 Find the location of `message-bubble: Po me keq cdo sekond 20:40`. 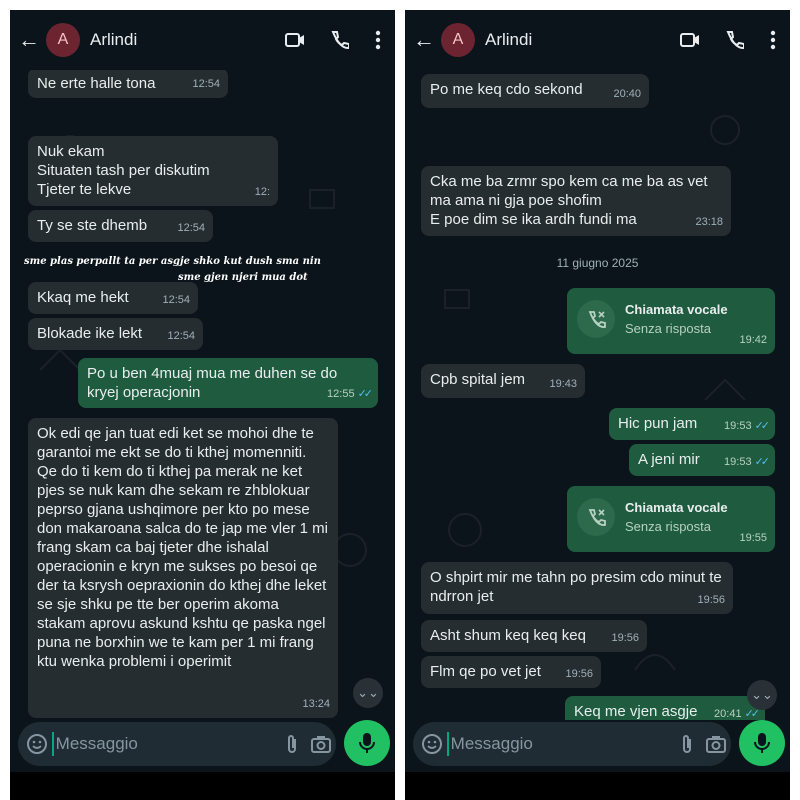

message-bubble: Po me keq cdo sekond 20:40 is located at coordinates (535, 91).